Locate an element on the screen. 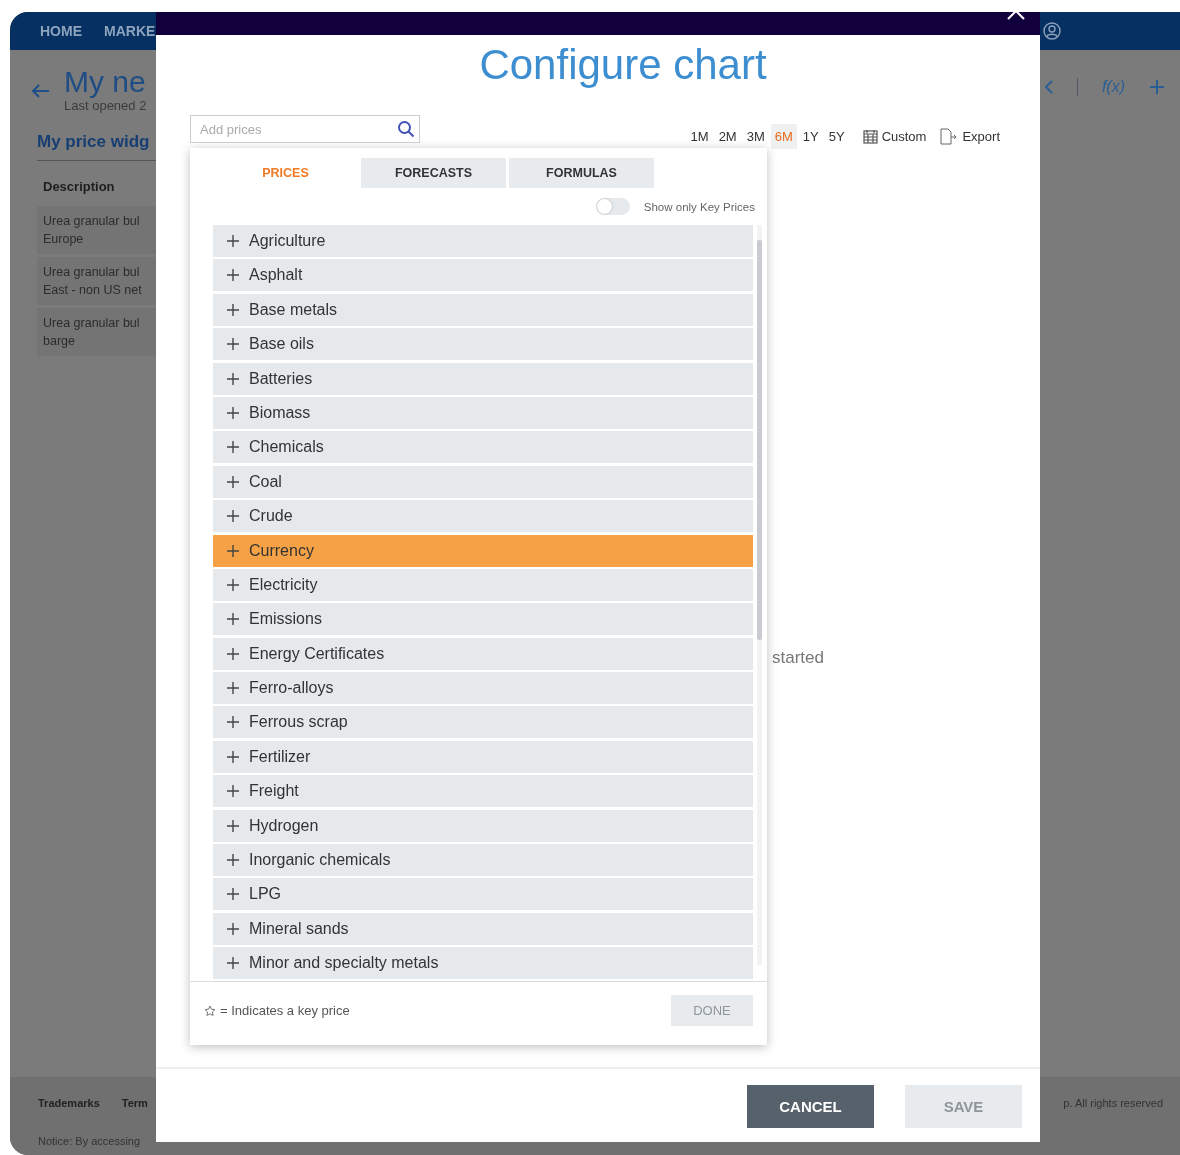  category-item: Crude is located at coordinates (483, 516).